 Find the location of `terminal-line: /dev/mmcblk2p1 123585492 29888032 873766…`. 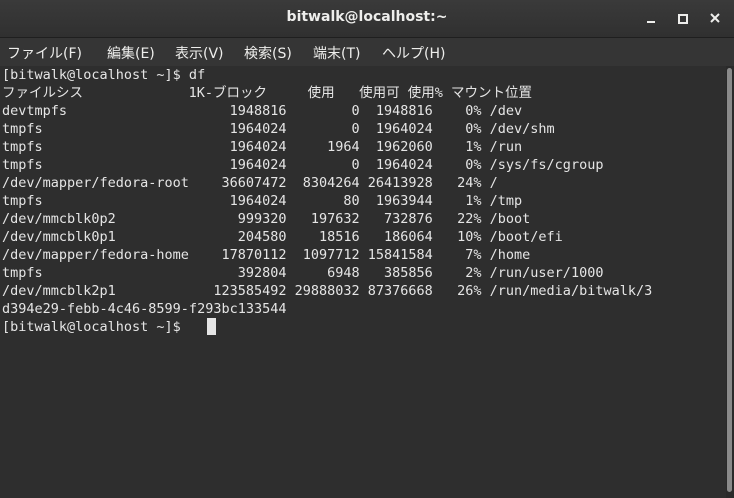

terminal-line: /dev/mmcblk2p1 123585492 29888032 873766… is located at coordinates (327, 291).